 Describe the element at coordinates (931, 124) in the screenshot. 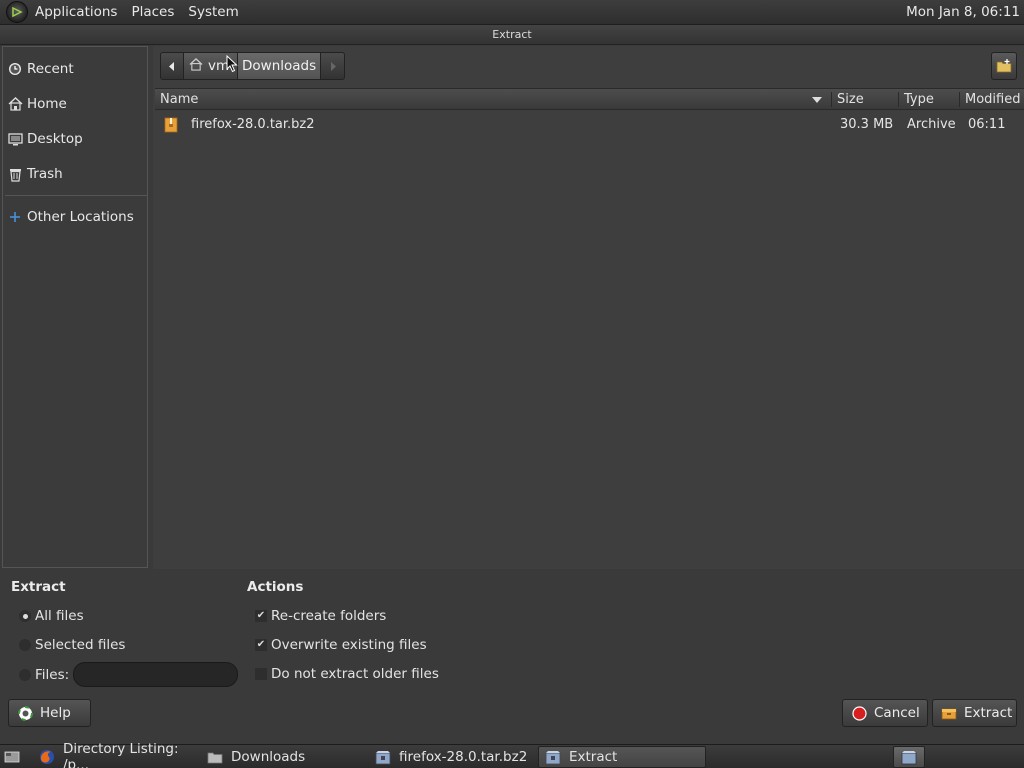

I see `file-type: Archive` at that location.